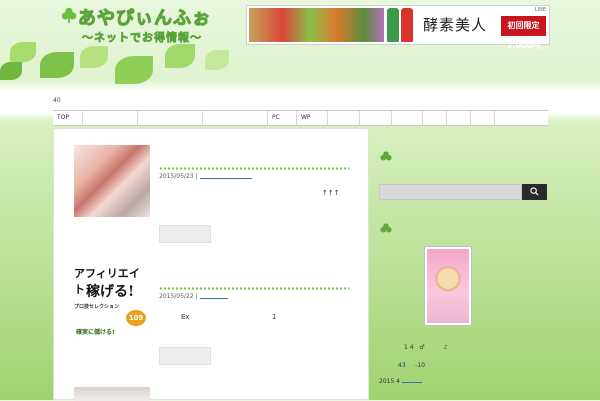 Image resolution: width=600 pixels, height=401 pixels. Describe the element at coordinates (136, 318) in the screenshot. I see `thumbnail-number: 109` at that location.